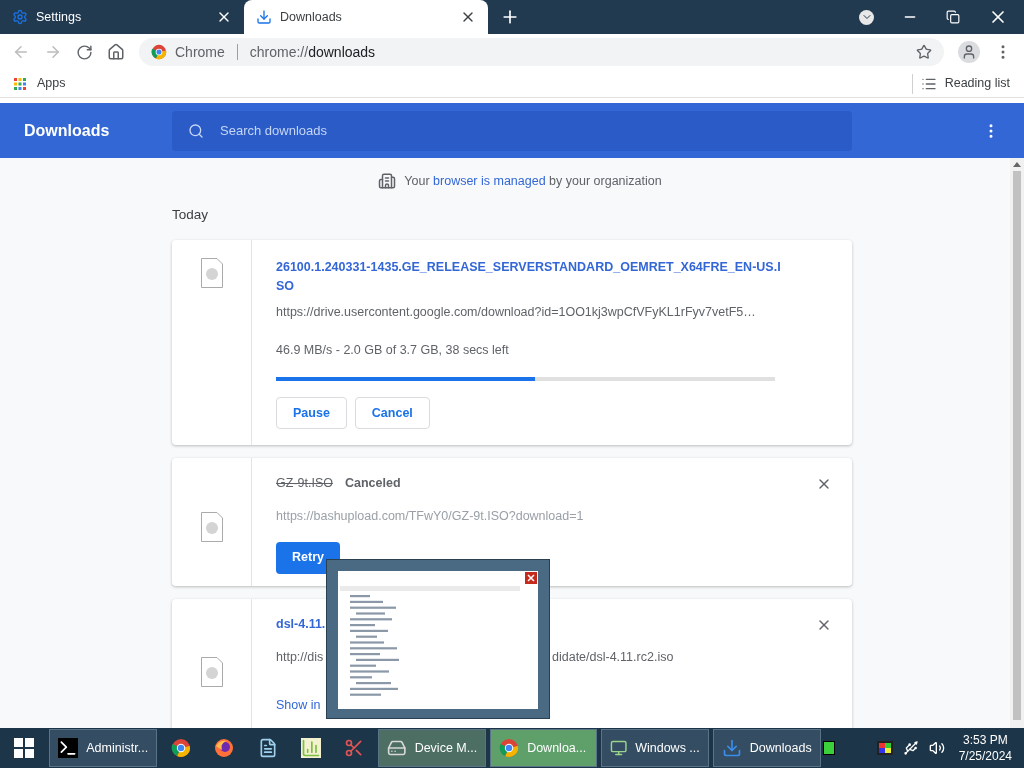  I want to click on section-title: Today, so click(190, 214).